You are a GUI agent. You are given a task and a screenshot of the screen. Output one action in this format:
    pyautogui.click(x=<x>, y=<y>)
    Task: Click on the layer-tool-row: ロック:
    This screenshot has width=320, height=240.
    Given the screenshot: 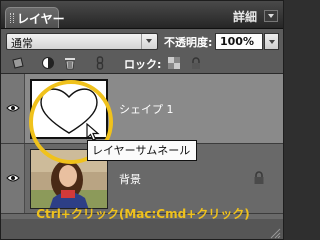 What is the action you would take?
    pyautogui.click(x=142, y=64)
    